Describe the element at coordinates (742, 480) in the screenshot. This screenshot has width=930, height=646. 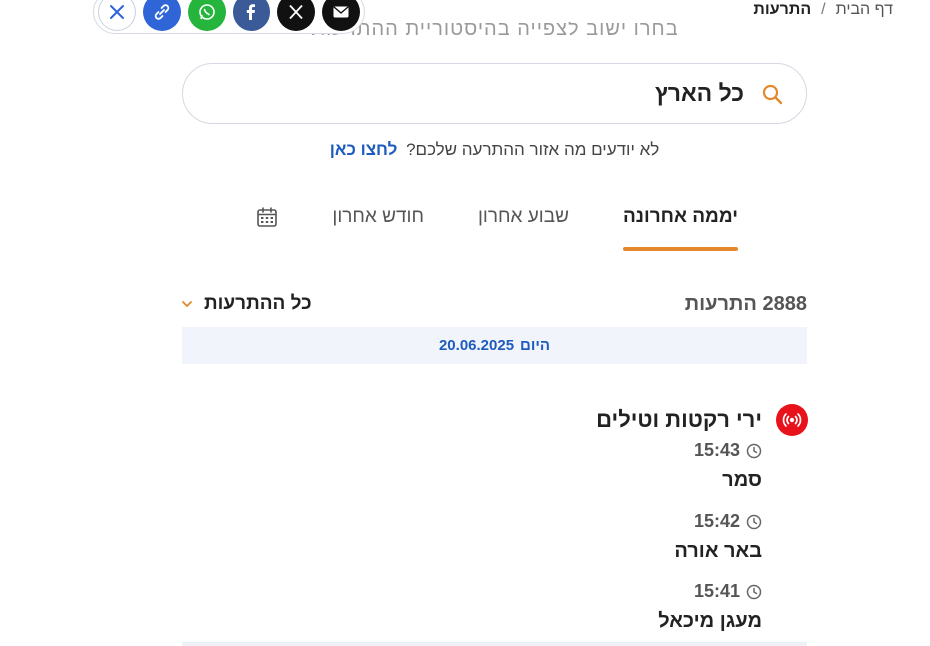
I see `alert-location: סמר` at that location.